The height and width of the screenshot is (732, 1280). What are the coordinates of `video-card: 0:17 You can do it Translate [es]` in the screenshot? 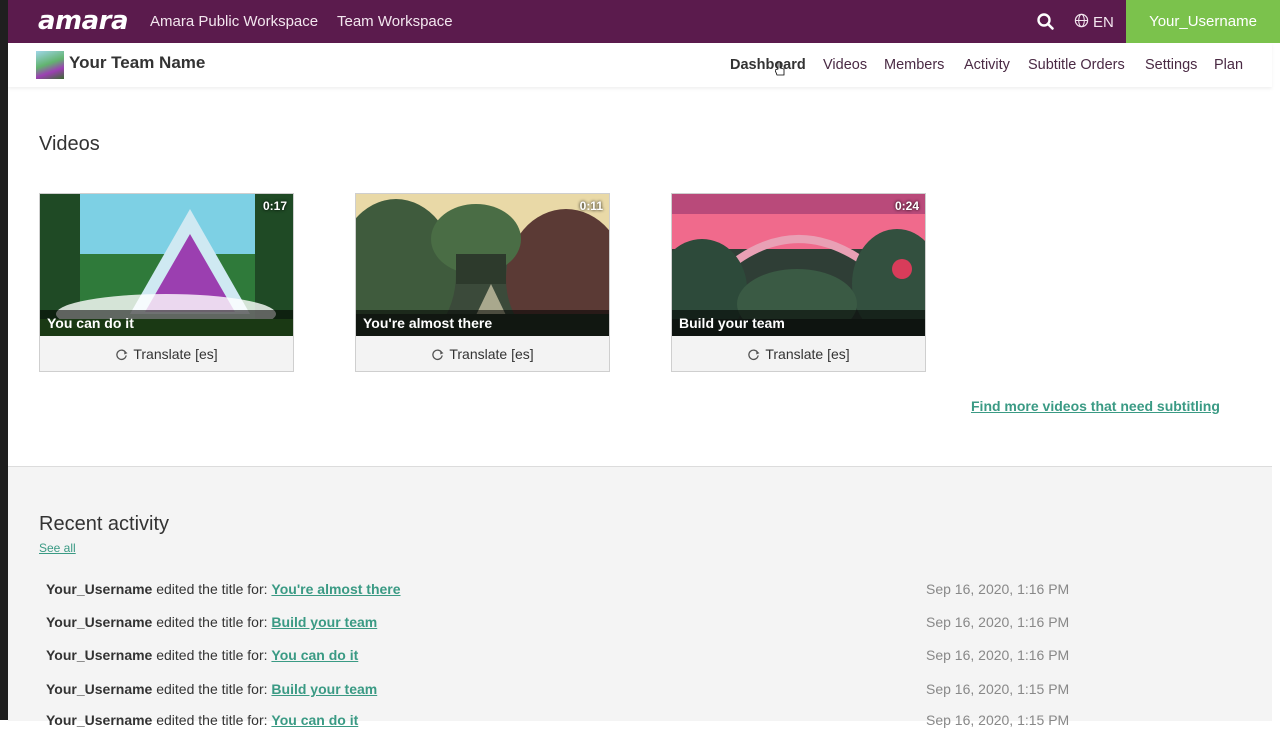 It's located at (166, 282).